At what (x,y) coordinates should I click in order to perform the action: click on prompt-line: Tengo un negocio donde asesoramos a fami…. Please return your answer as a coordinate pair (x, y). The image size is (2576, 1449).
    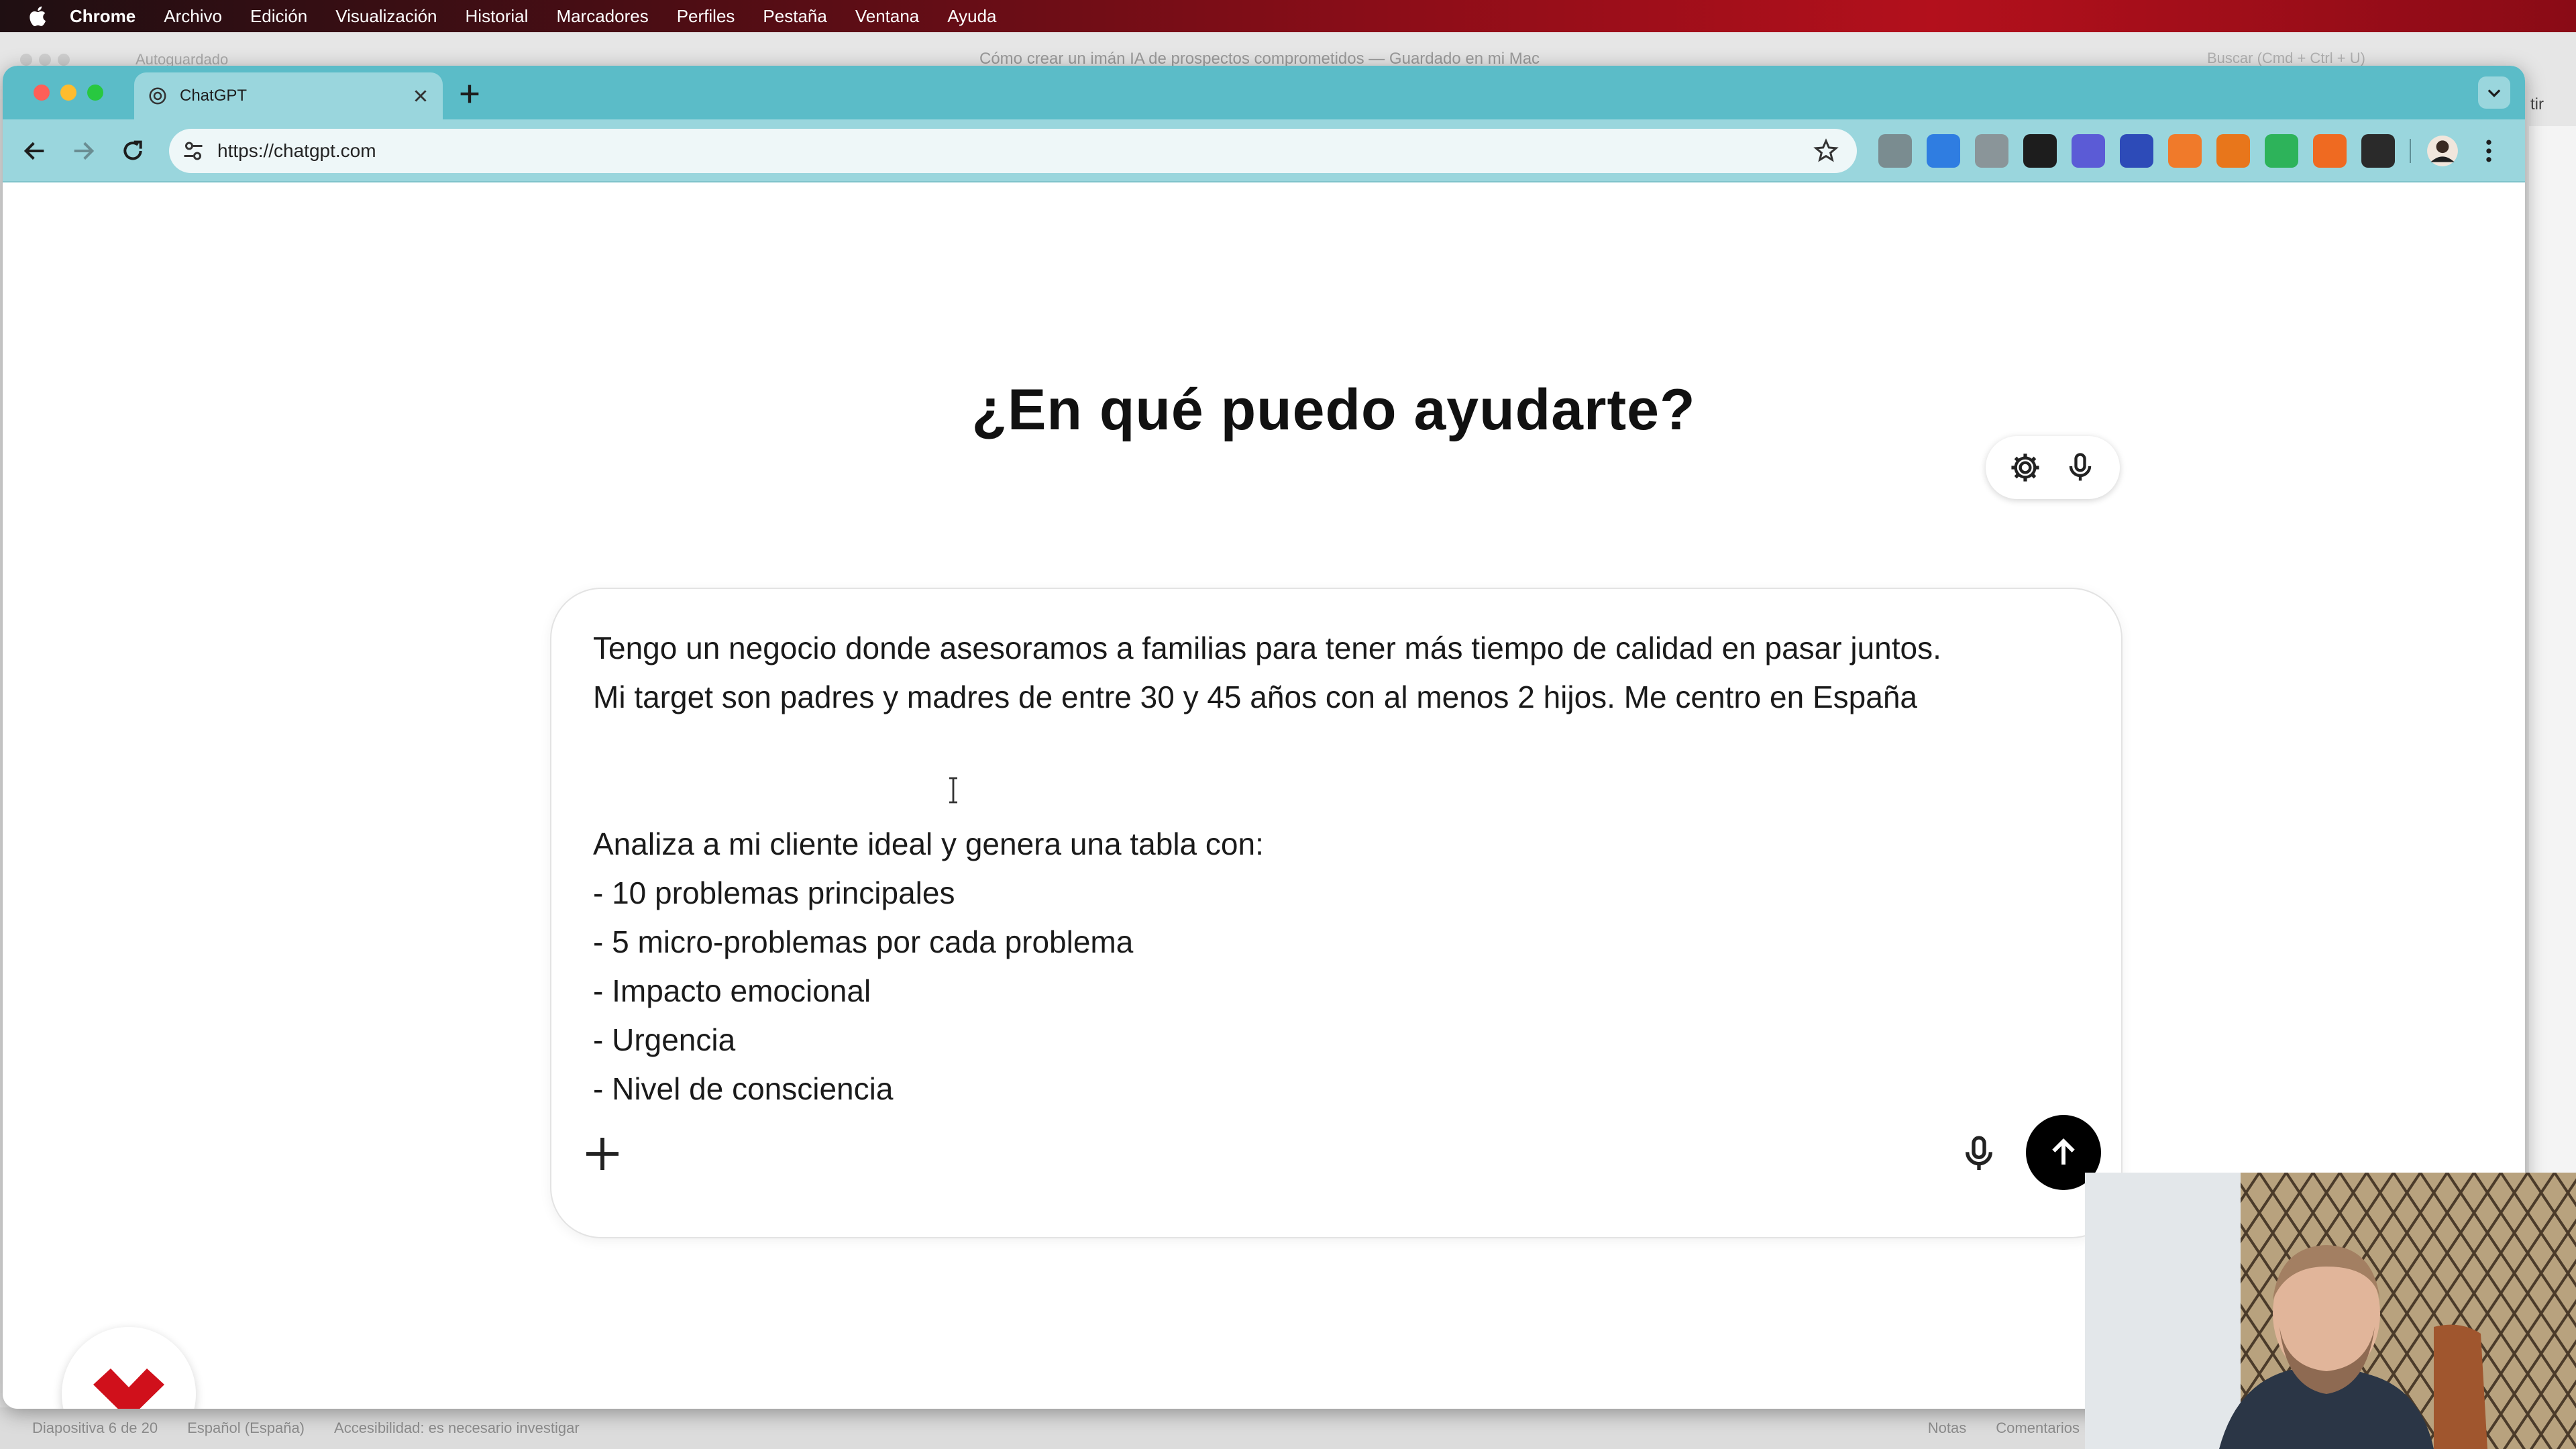
    Looking at the image, I should click on (1267, 648).